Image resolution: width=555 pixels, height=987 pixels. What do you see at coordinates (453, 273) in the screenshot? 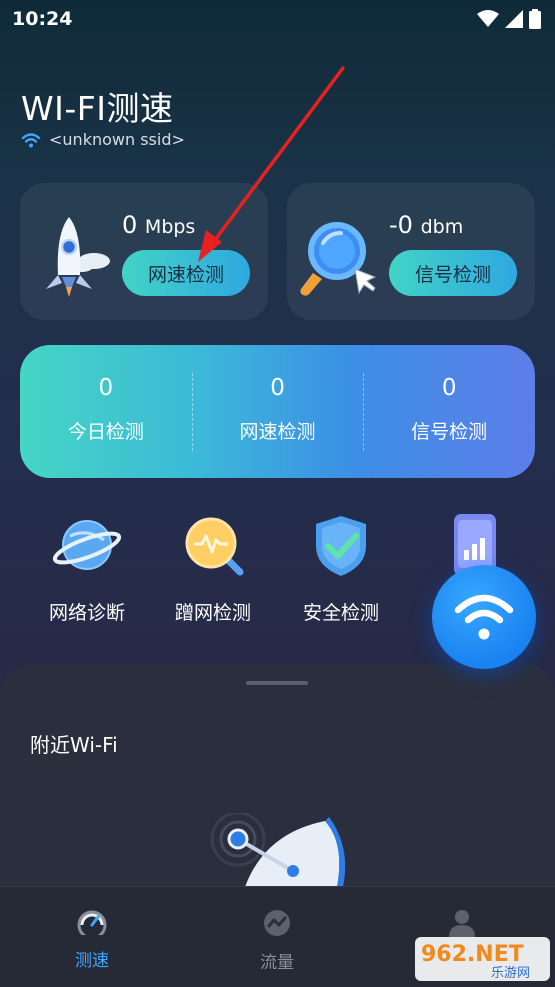
I see `signal-test-button: 信号检测` at bounding box center [453, 273].